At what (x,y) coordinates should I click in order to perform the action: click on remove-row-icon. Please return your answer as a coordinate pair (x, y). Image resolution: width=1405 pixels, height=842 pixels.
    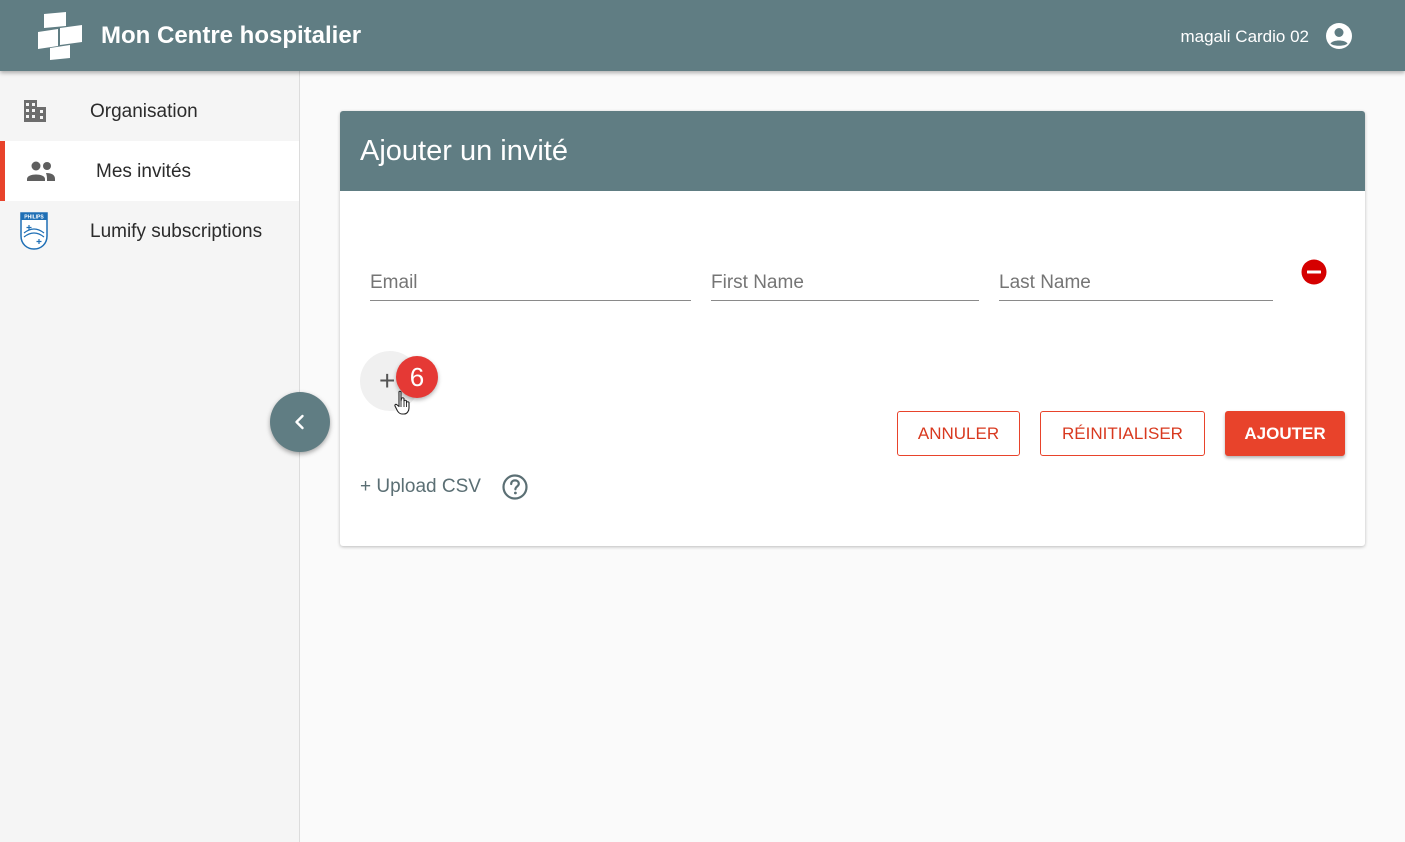
    Looking at the image, I should click on (1314, 272).